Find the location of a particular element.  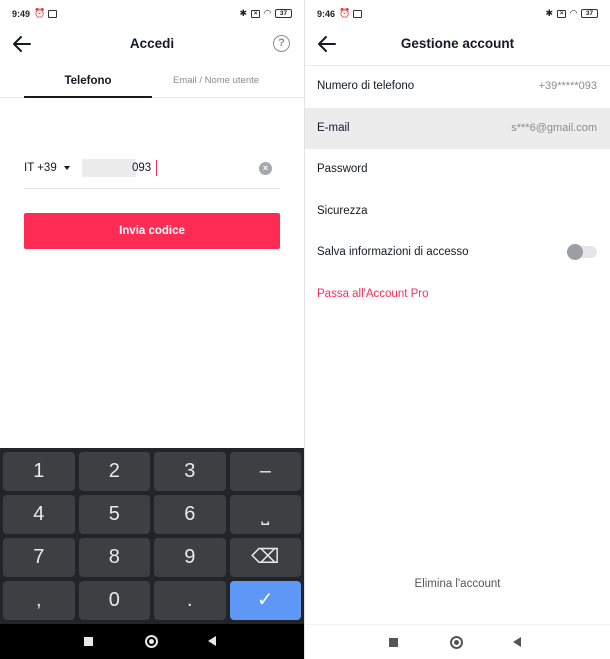

key-minus: – is located at coordinates (265, 471).